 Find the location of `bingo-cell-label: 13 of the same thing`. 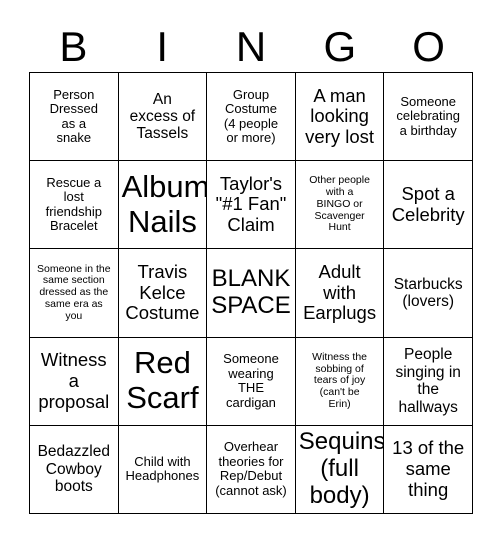

bingo-cell-label: 13 of the same thing is located at coordinates (428, 468).